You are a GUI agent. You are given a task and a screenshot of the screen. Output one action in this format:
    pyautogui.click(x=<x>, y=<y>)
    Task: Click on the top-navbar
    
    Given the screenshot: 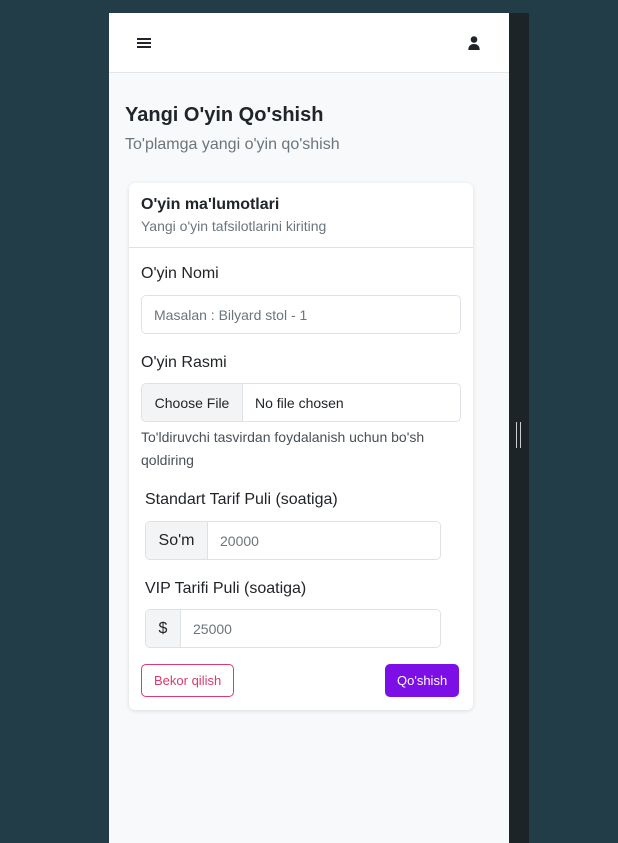 What is the action you would take?
    pyautogui.click(x=309, y=43)
    